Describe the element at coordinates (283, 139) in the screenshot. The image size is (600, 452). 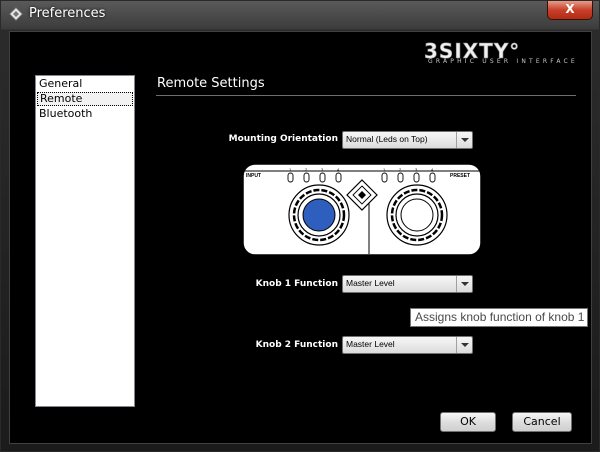
I see `mounting-orientation-label: Mounting Orientation` at that location.